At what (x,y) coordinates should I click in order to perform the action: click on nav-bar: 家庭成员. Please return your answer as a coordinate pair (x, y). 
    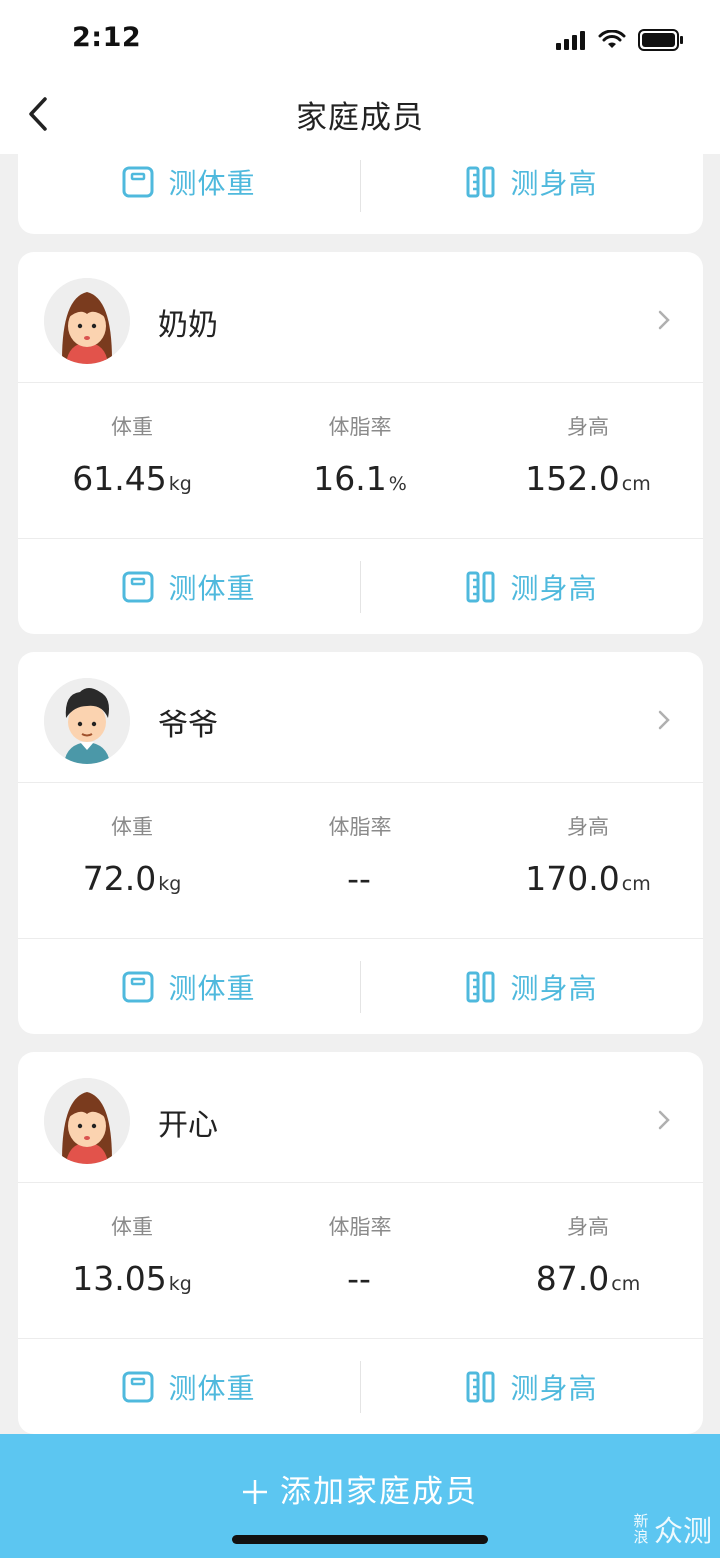
    Looking at the image, I should click on (360, 116).